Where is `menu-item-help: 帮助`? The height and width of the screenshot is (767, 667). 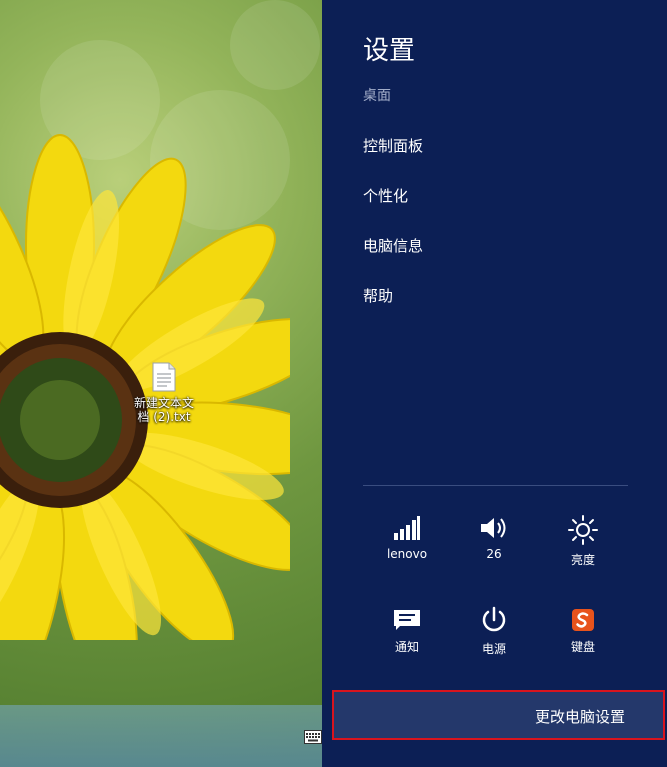 menu-item-help: 帮助 is located at coordinates (378, 295).